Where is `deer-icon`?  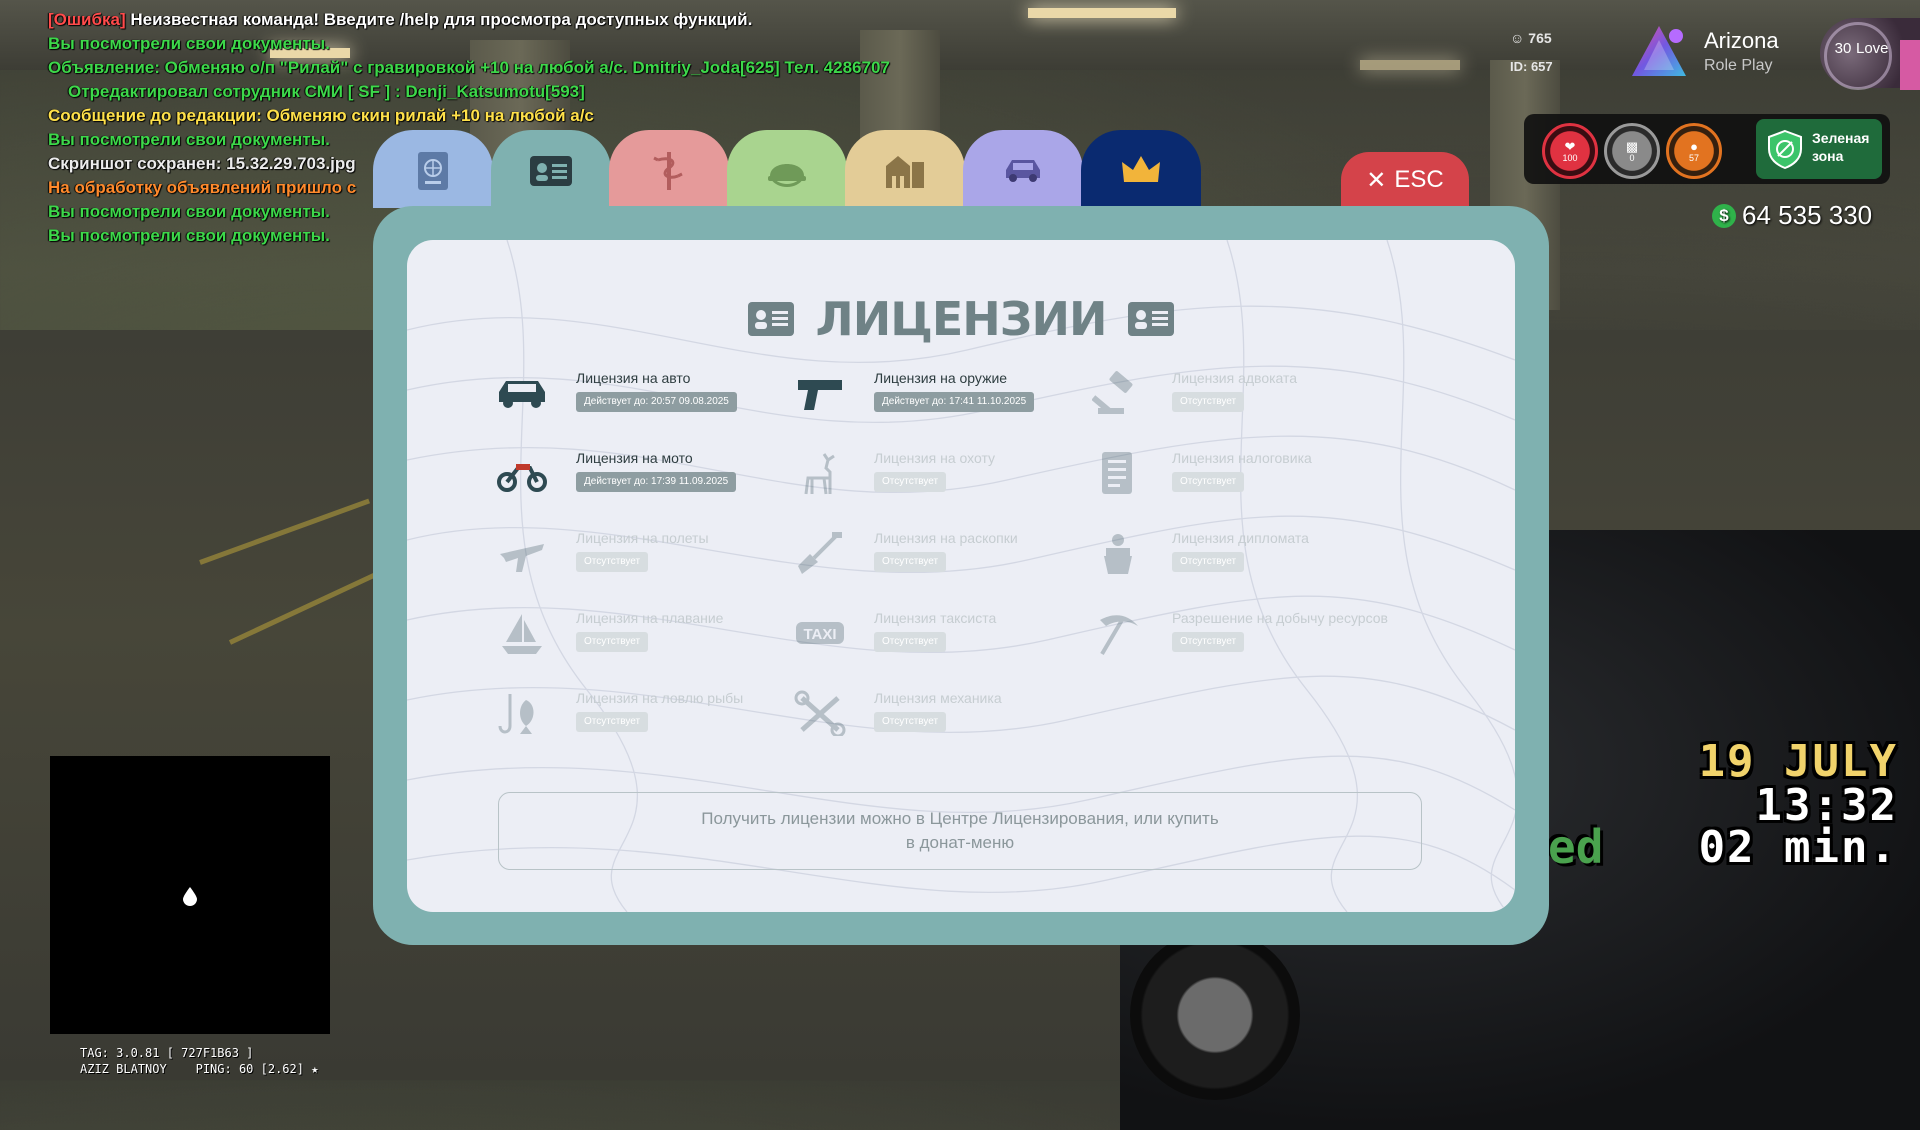
deer-icon is located at coordinates (819, 474).